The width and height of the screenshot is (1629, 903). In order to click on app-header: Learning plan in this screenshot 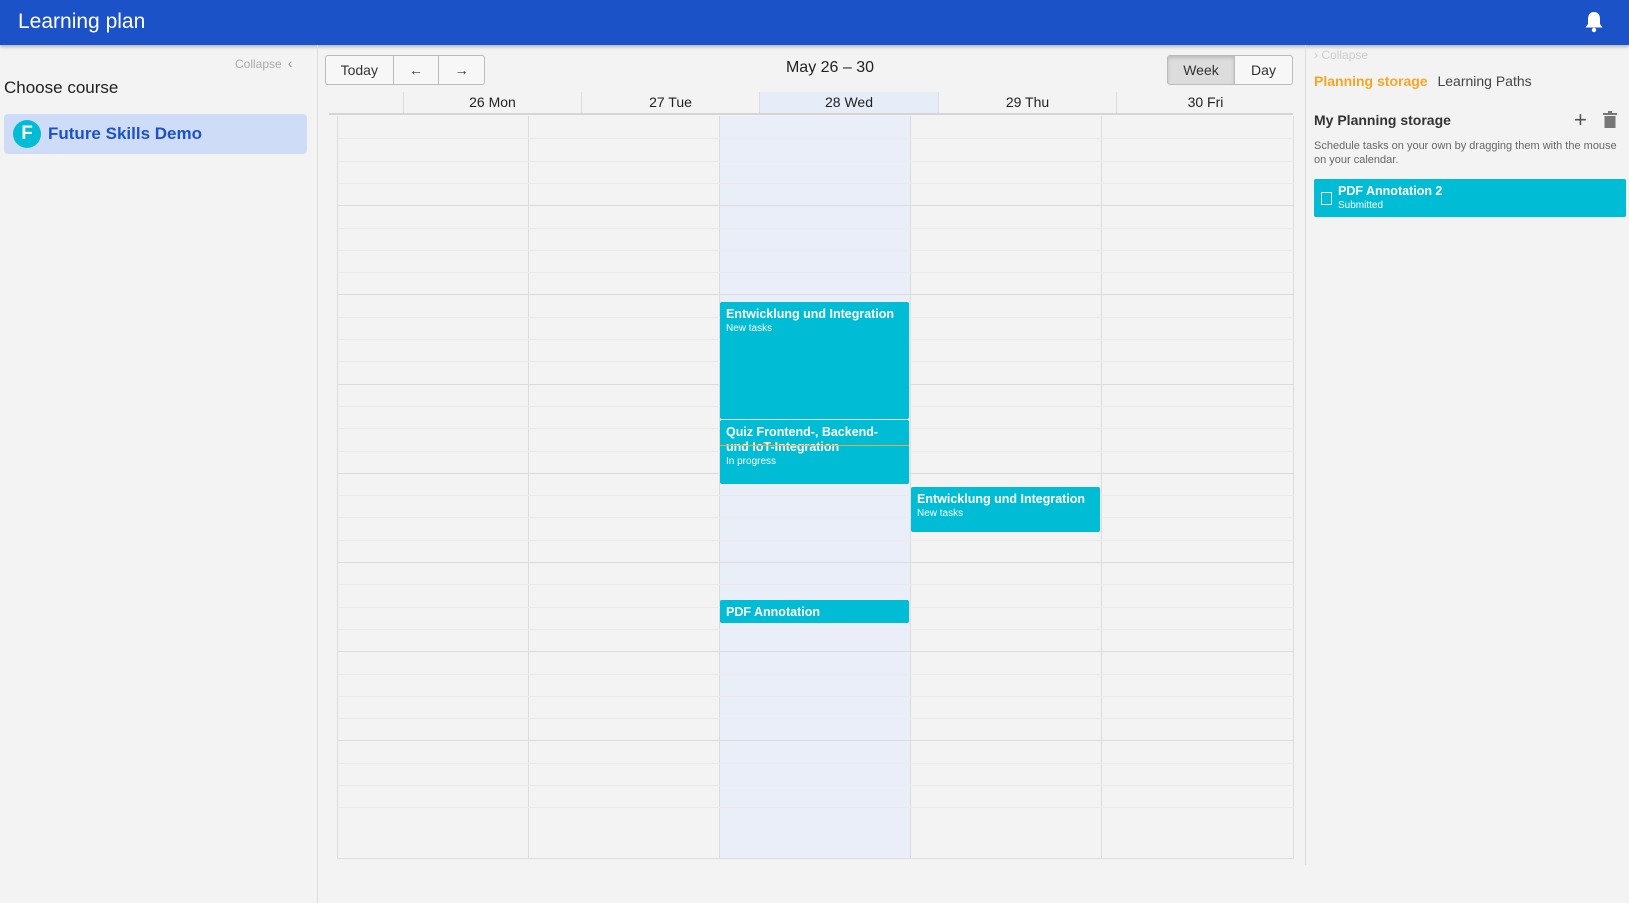, I will do `click(814, 22)`.